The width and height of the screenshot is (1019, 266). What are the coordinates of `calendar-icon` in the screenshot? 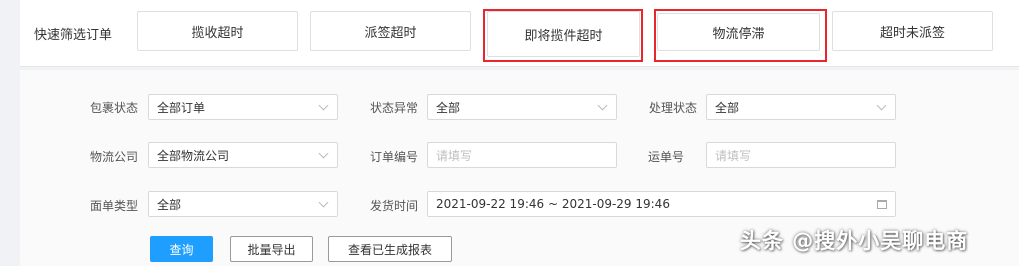 It's located at (882, 204).